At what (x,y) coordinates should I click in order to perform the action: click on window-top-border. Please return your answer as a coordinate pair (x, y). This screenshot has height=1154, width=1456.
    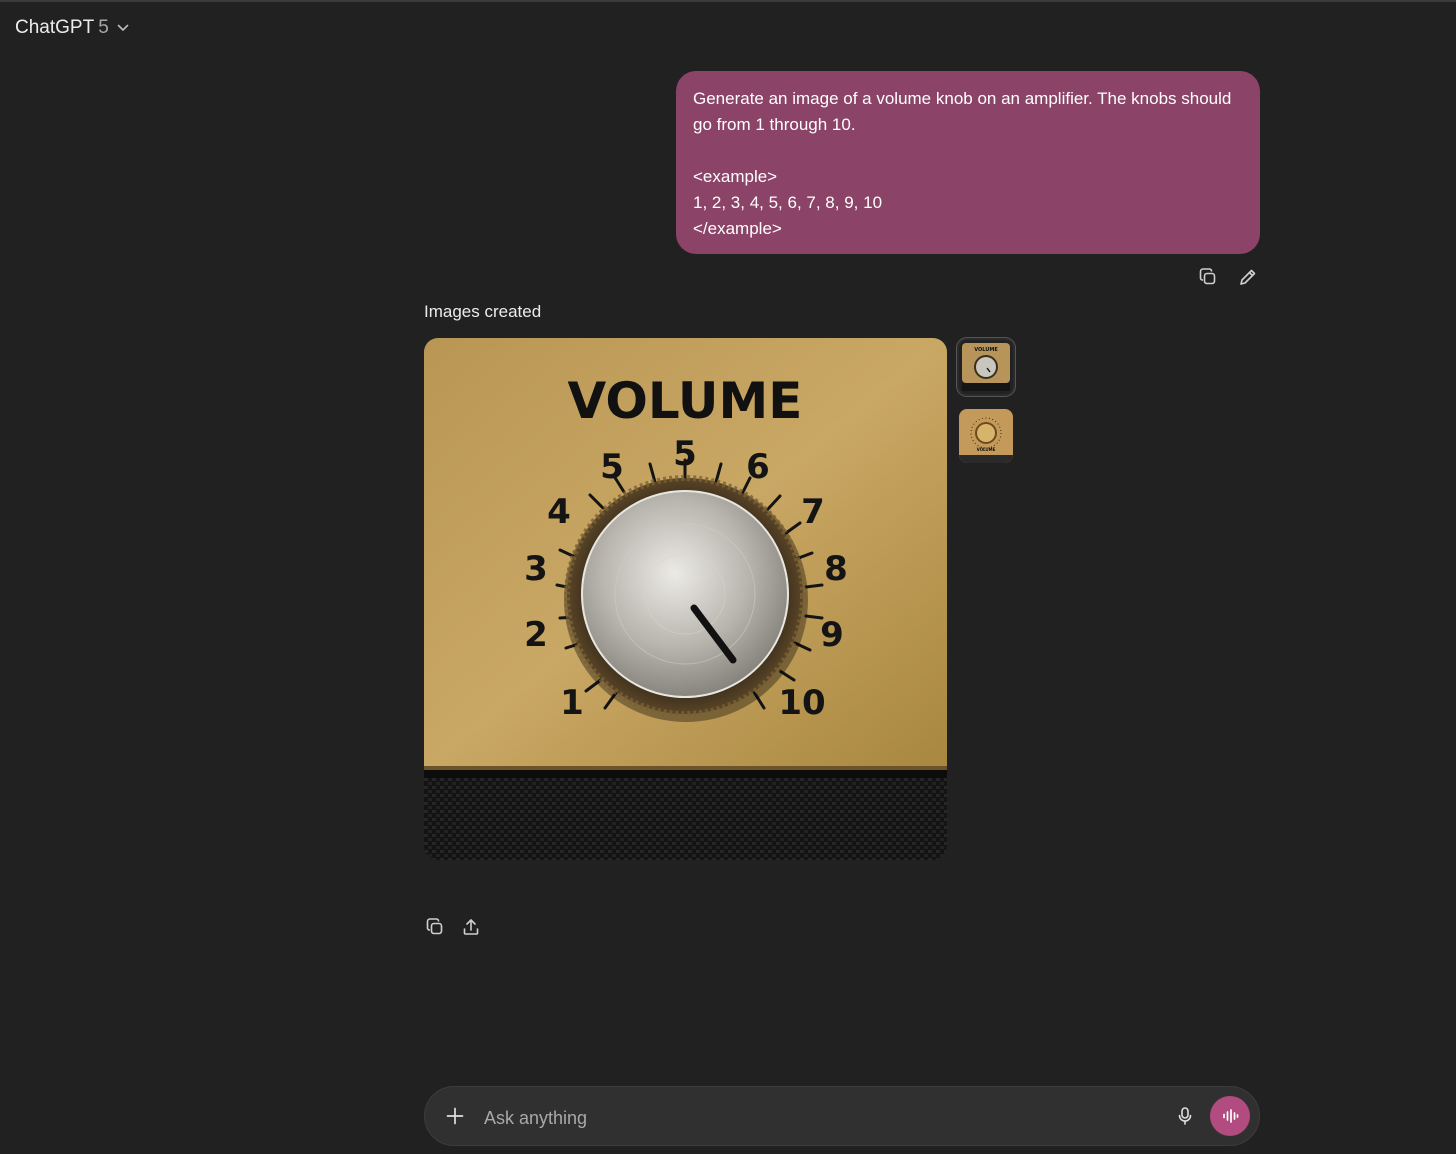
    Looking at the image, I should click on (728, 1).